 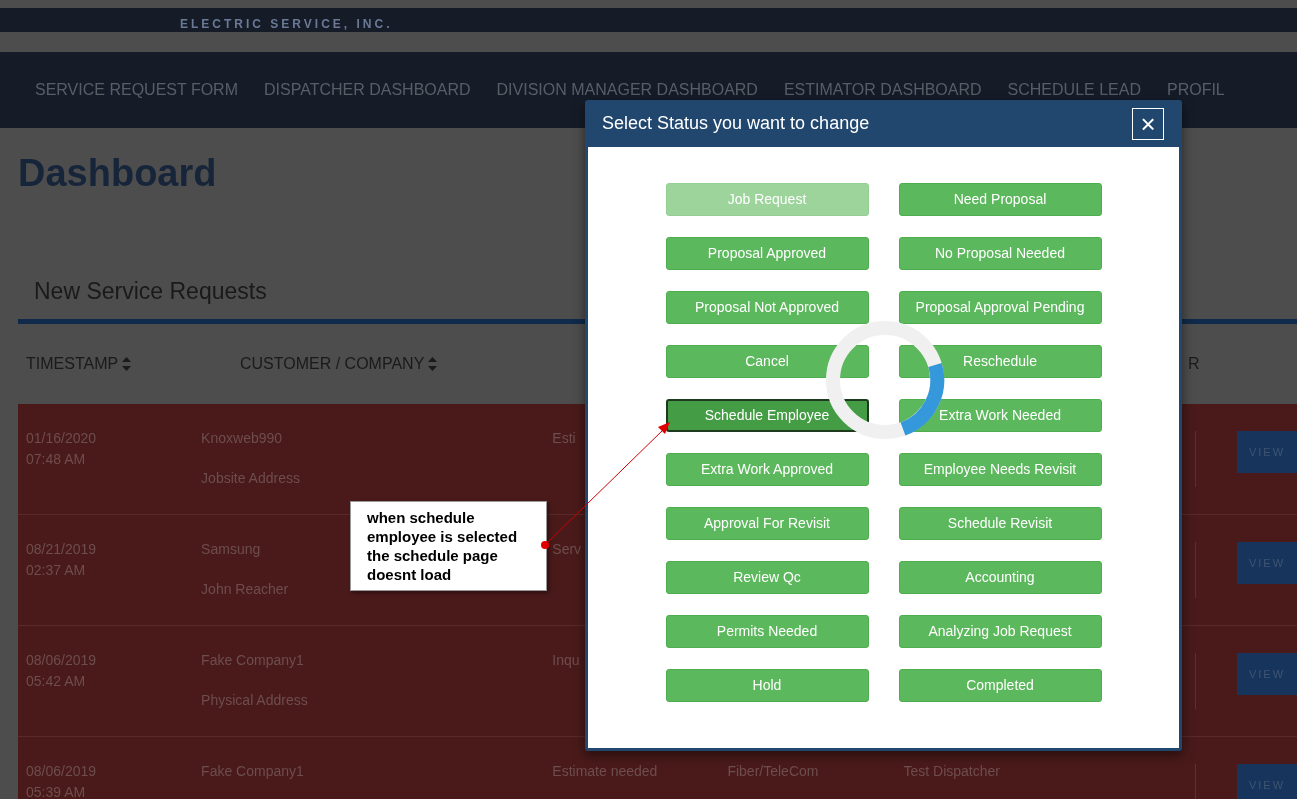 What do you see at coordinates (286, 25) in the screenshot?
I see `logo-text: ELECTRIC SERVICE, INC.` at bounding box center [286, 25].